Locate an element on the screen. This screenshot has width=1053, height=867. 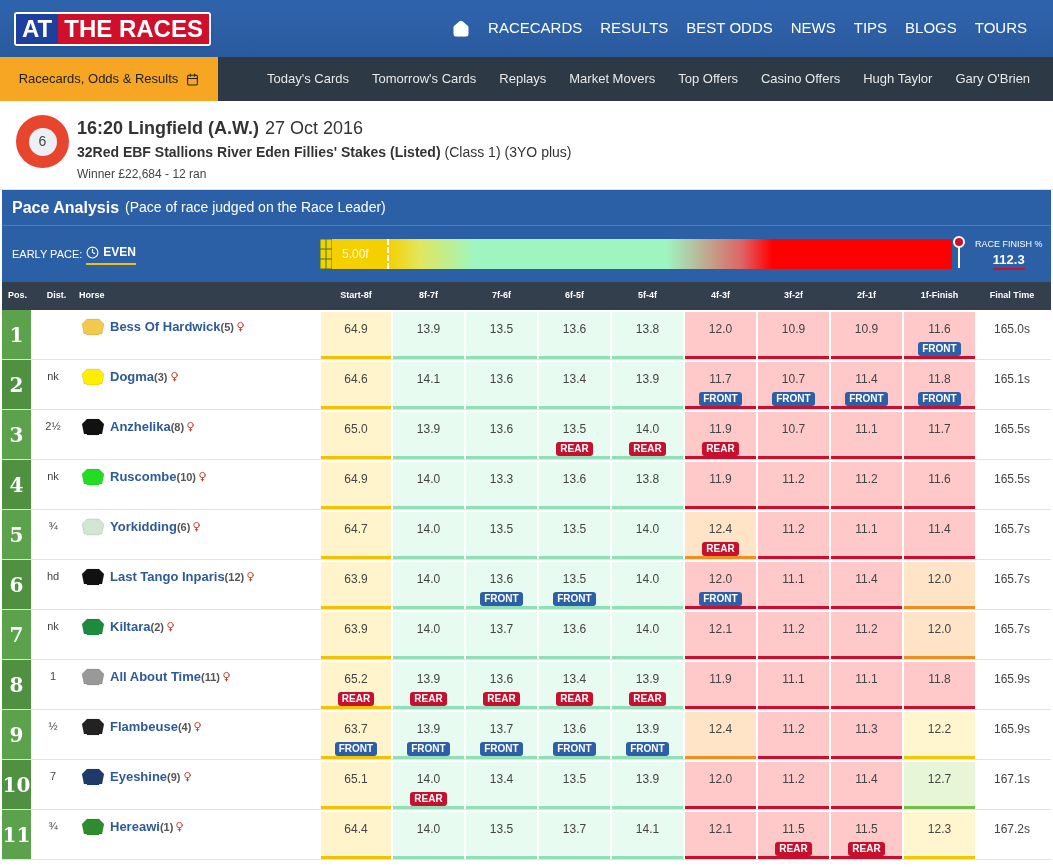
horse-name-link: Eyeshine is located at coordinates (139, 777).